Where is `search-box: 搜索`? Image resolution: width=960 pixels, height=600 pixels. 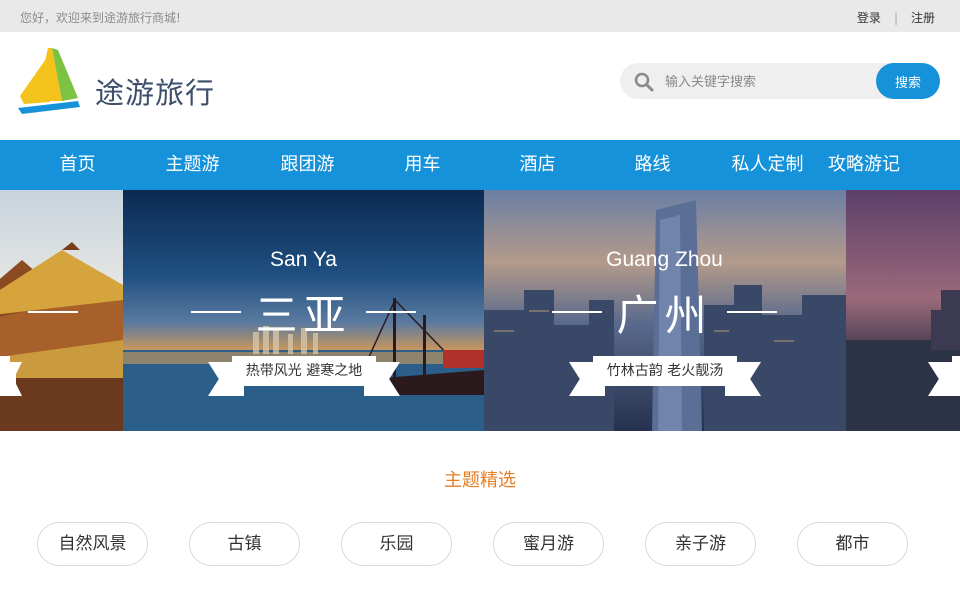 search-box: 搜索 is located at coordinates (780, 81).